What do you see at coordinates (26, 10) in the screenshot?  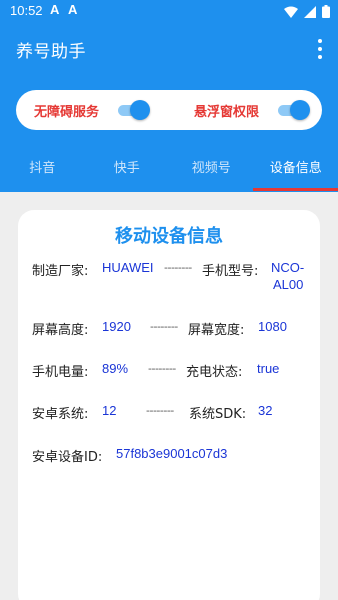 I see `status-time: 10:52` at bounding box center [26, 10].